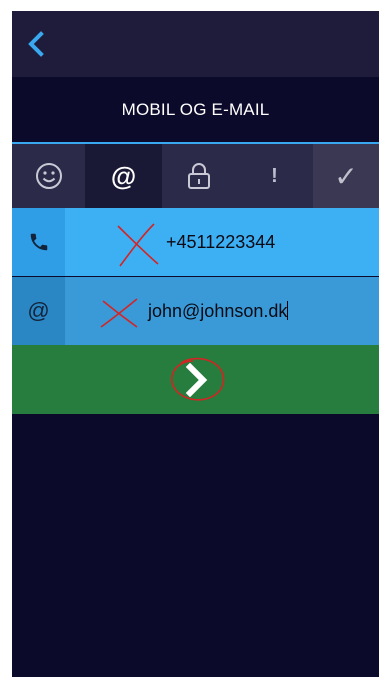 The height and width of the screenshot is (677, 379). I want to click on email-value: john@johnson.dk, so click(218, 310).